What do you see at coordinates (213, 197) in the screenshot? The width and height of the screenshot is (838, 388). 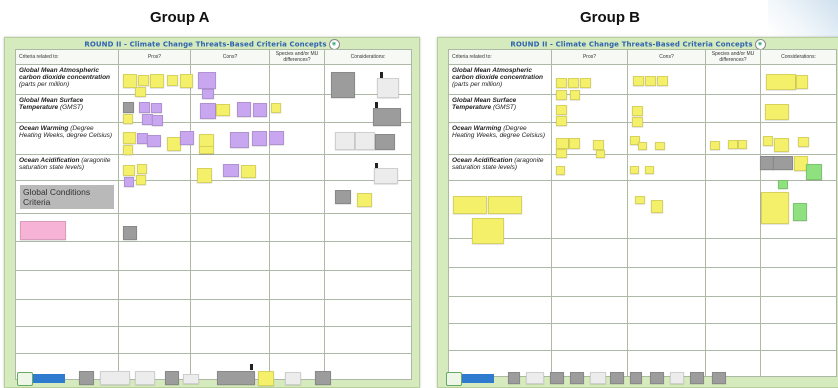 I see `table-row: Global Conditions Criteria` at bounding box center [213, 197].